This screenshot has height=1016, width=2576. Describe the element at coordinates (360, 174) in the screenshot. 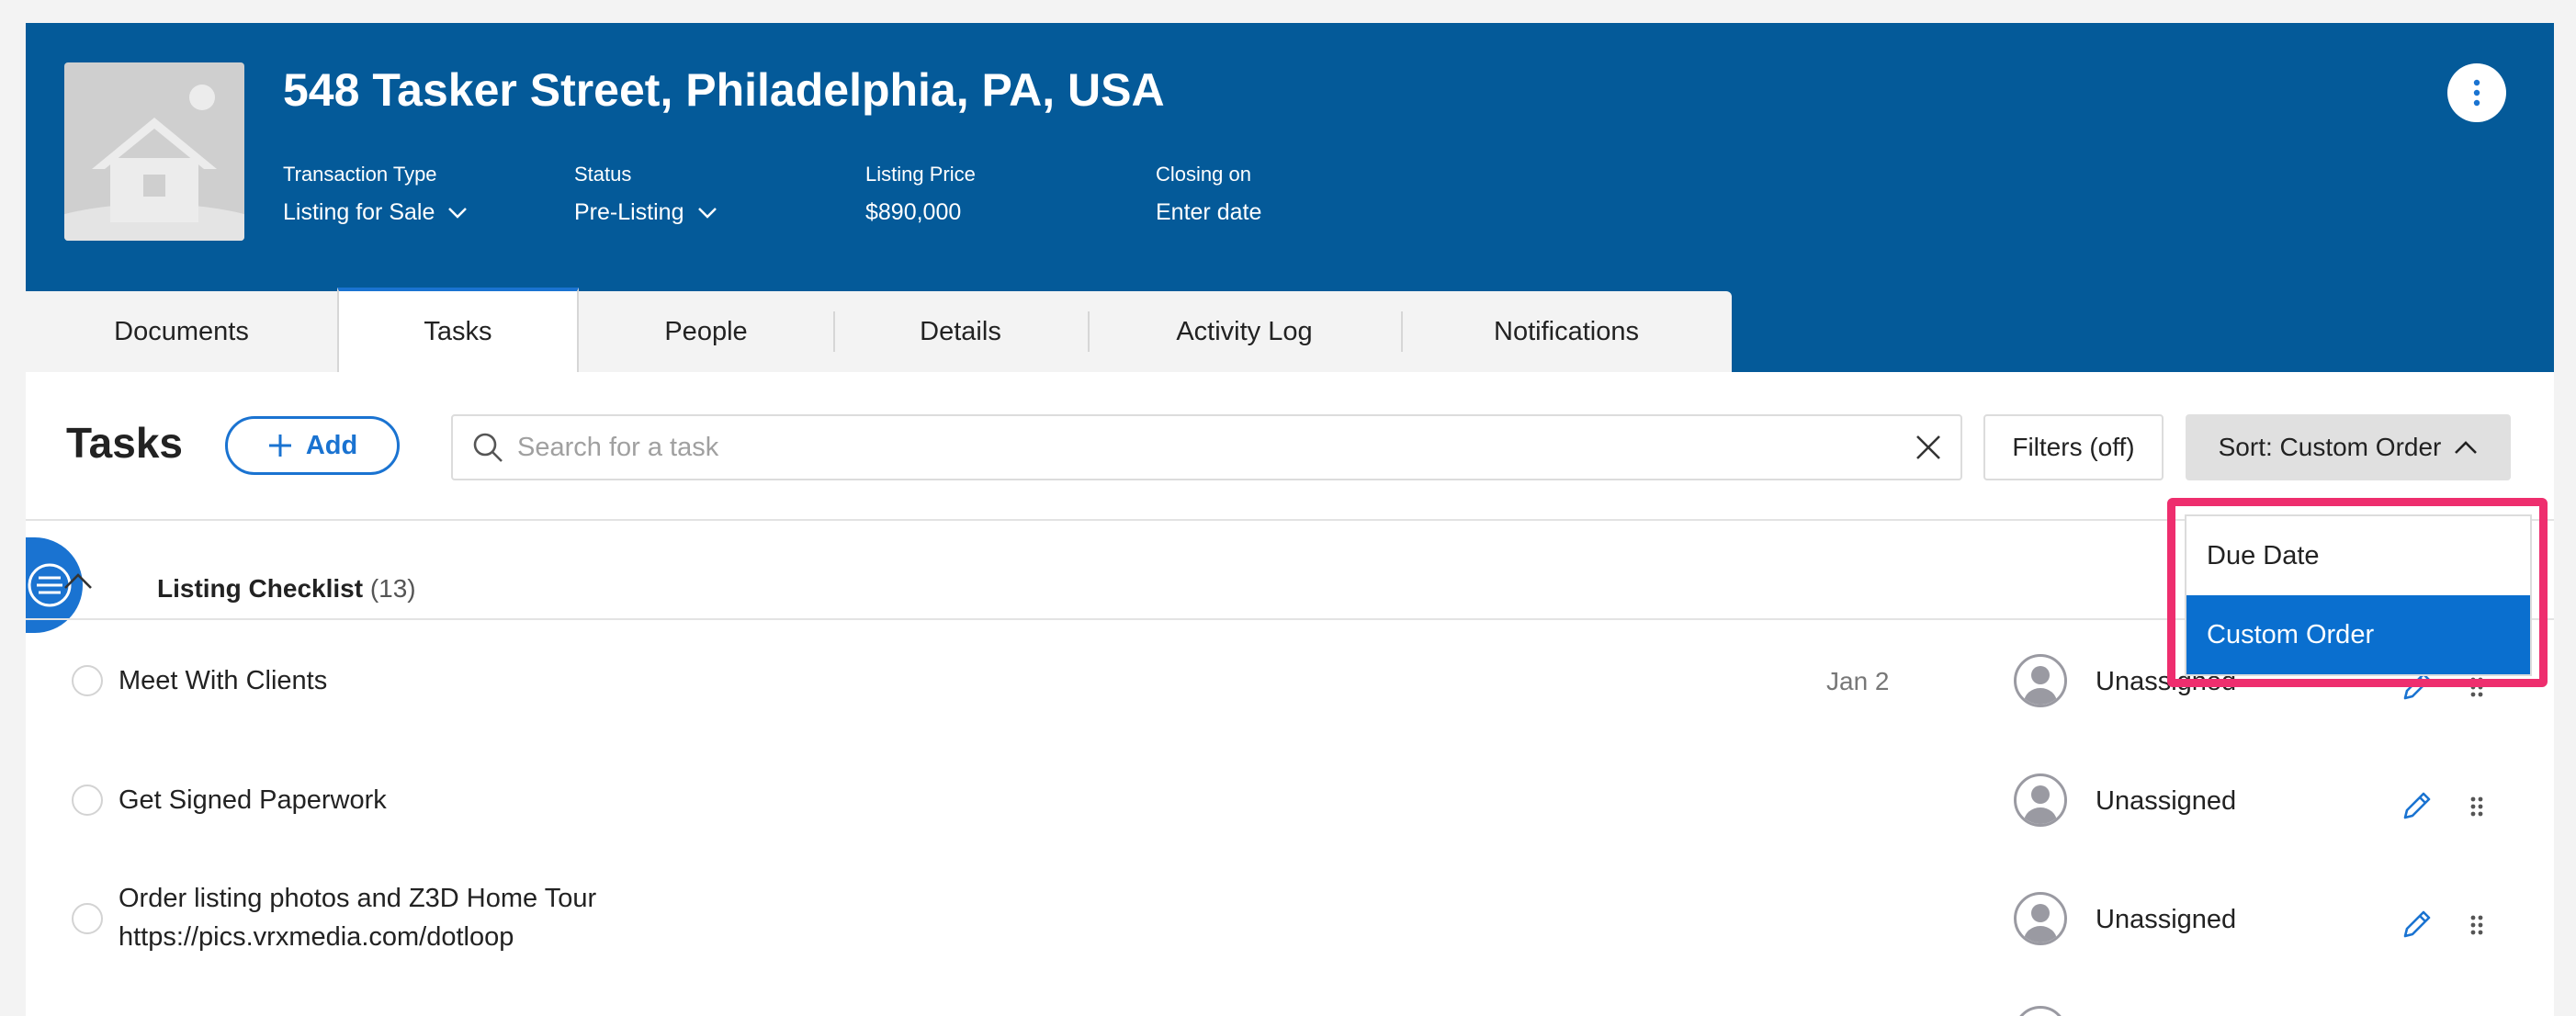

I see `transaction-type-label: Transaction Type` at that location.